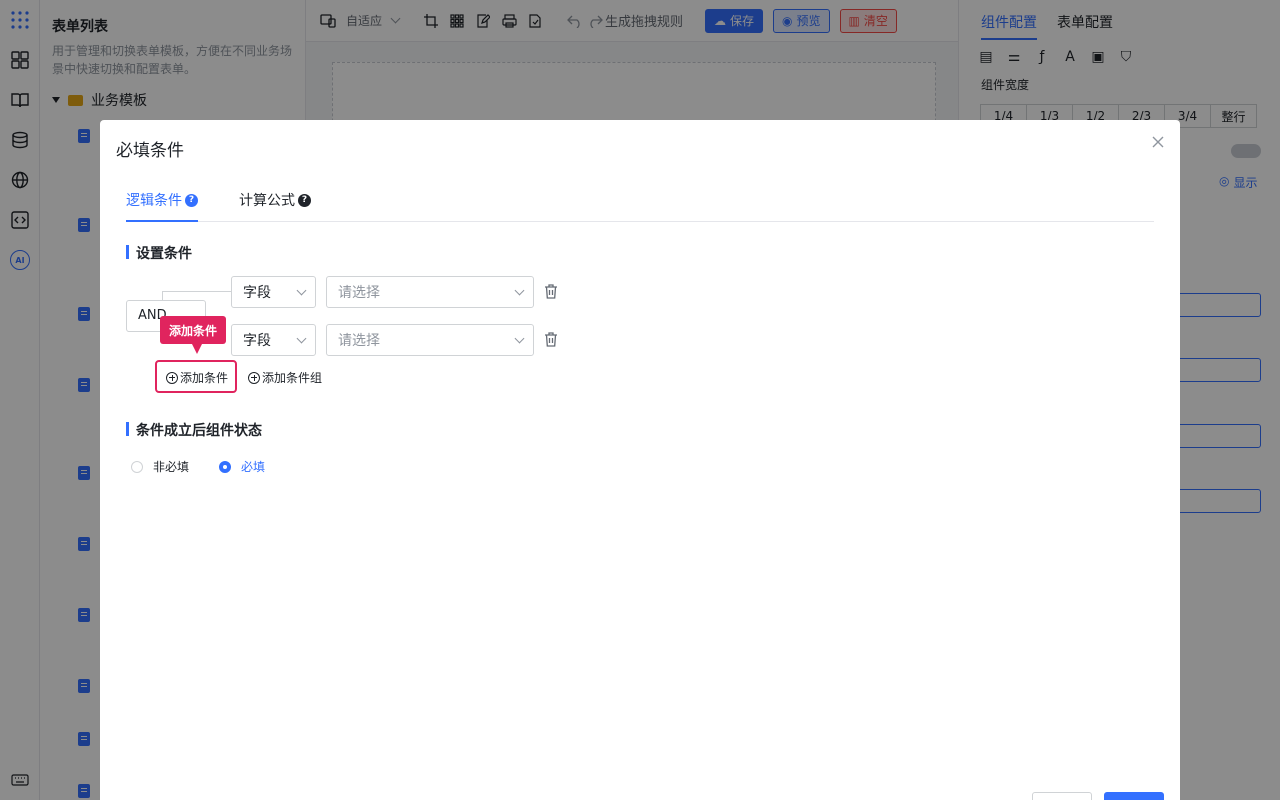  Describe the element at coordinates (253, 467) in the screenshot. I see `radio-label: 必填` at that location.